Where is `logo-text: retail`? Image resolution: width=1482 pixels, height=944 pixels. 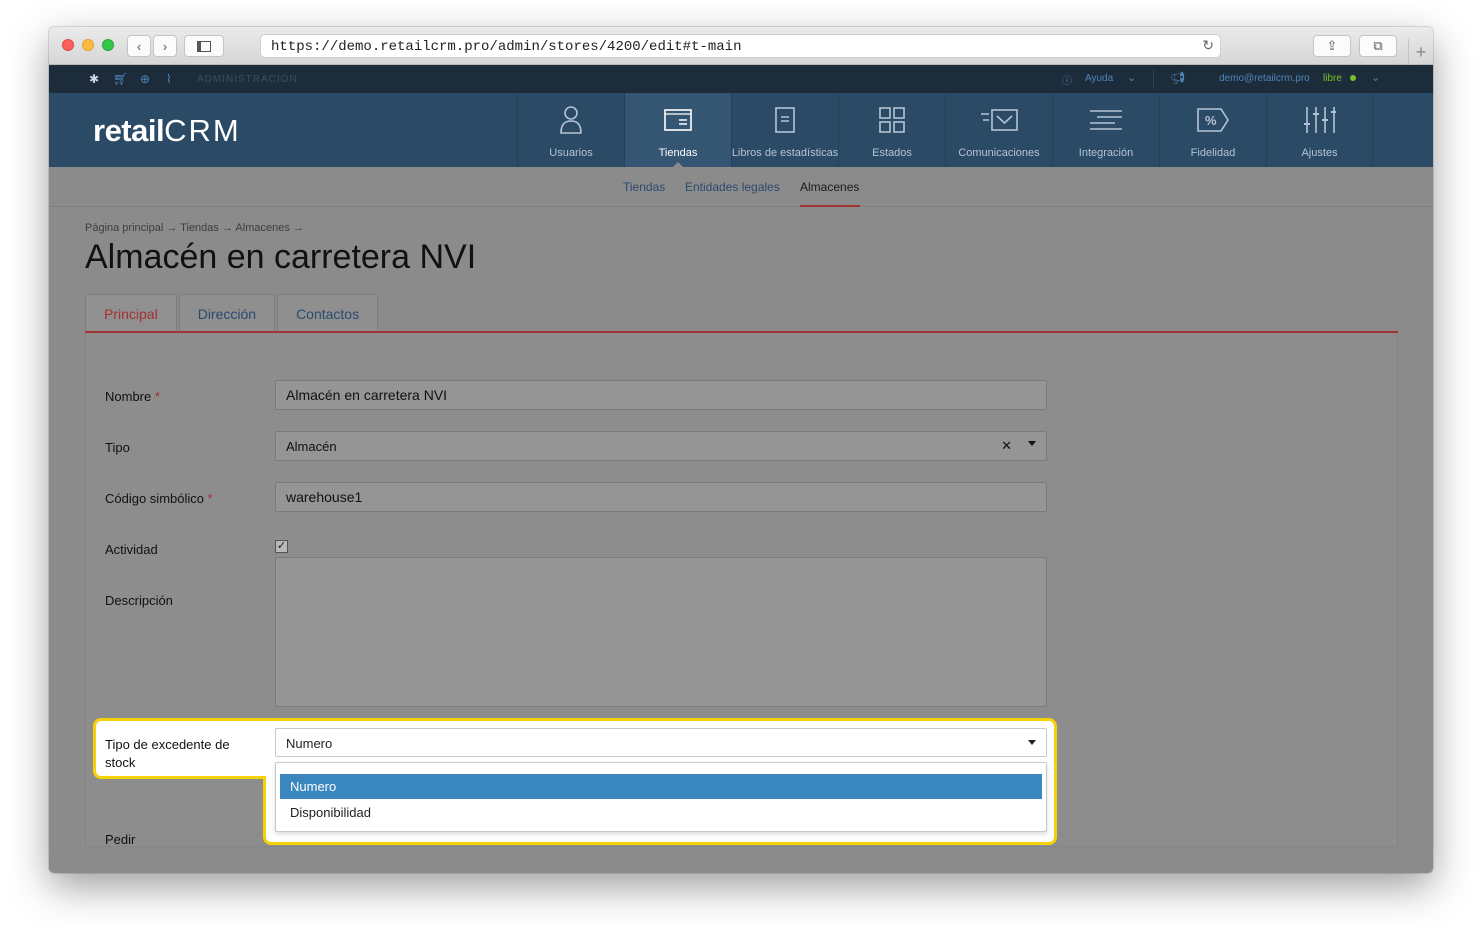
logo-text: retail is located at coordinates (129, 130).